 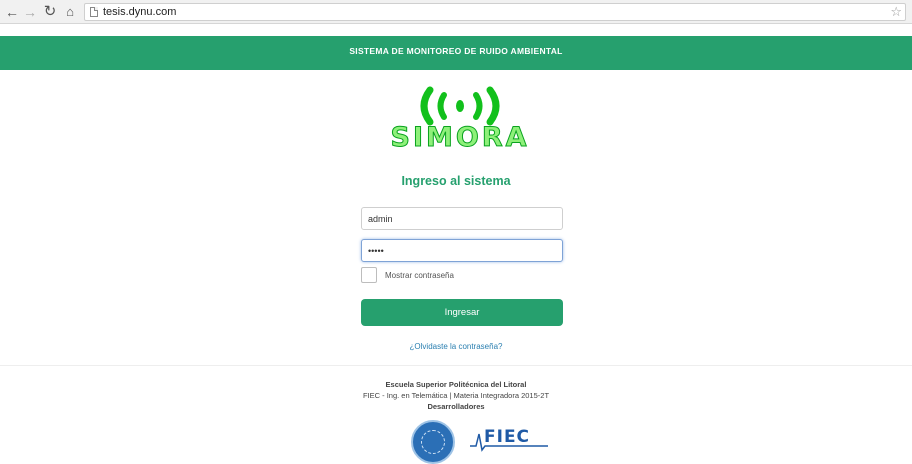 I want to click on page-title: SISTEMA DE MONITOREO DE RUIDO AMBIENTAL, so click(x=456, y=51).